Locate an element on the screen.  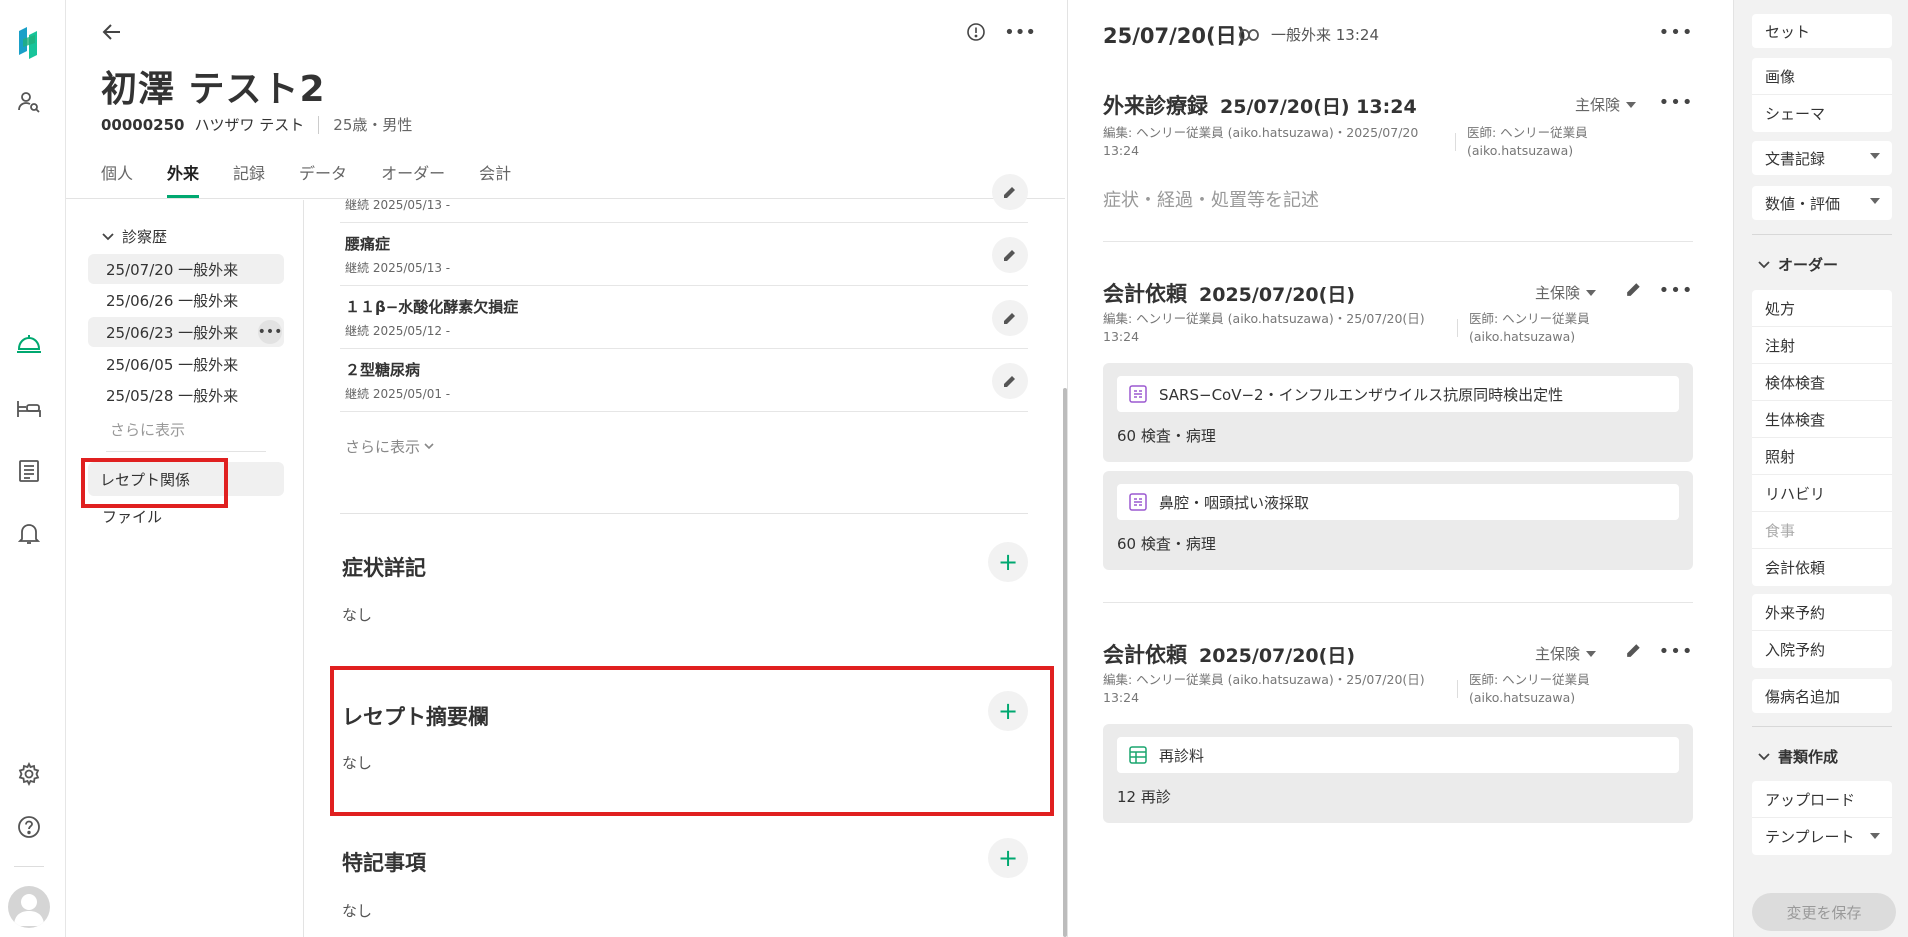
numeric-eval-dropdown: 数値・評価 is located at coordinates (1822, 203).